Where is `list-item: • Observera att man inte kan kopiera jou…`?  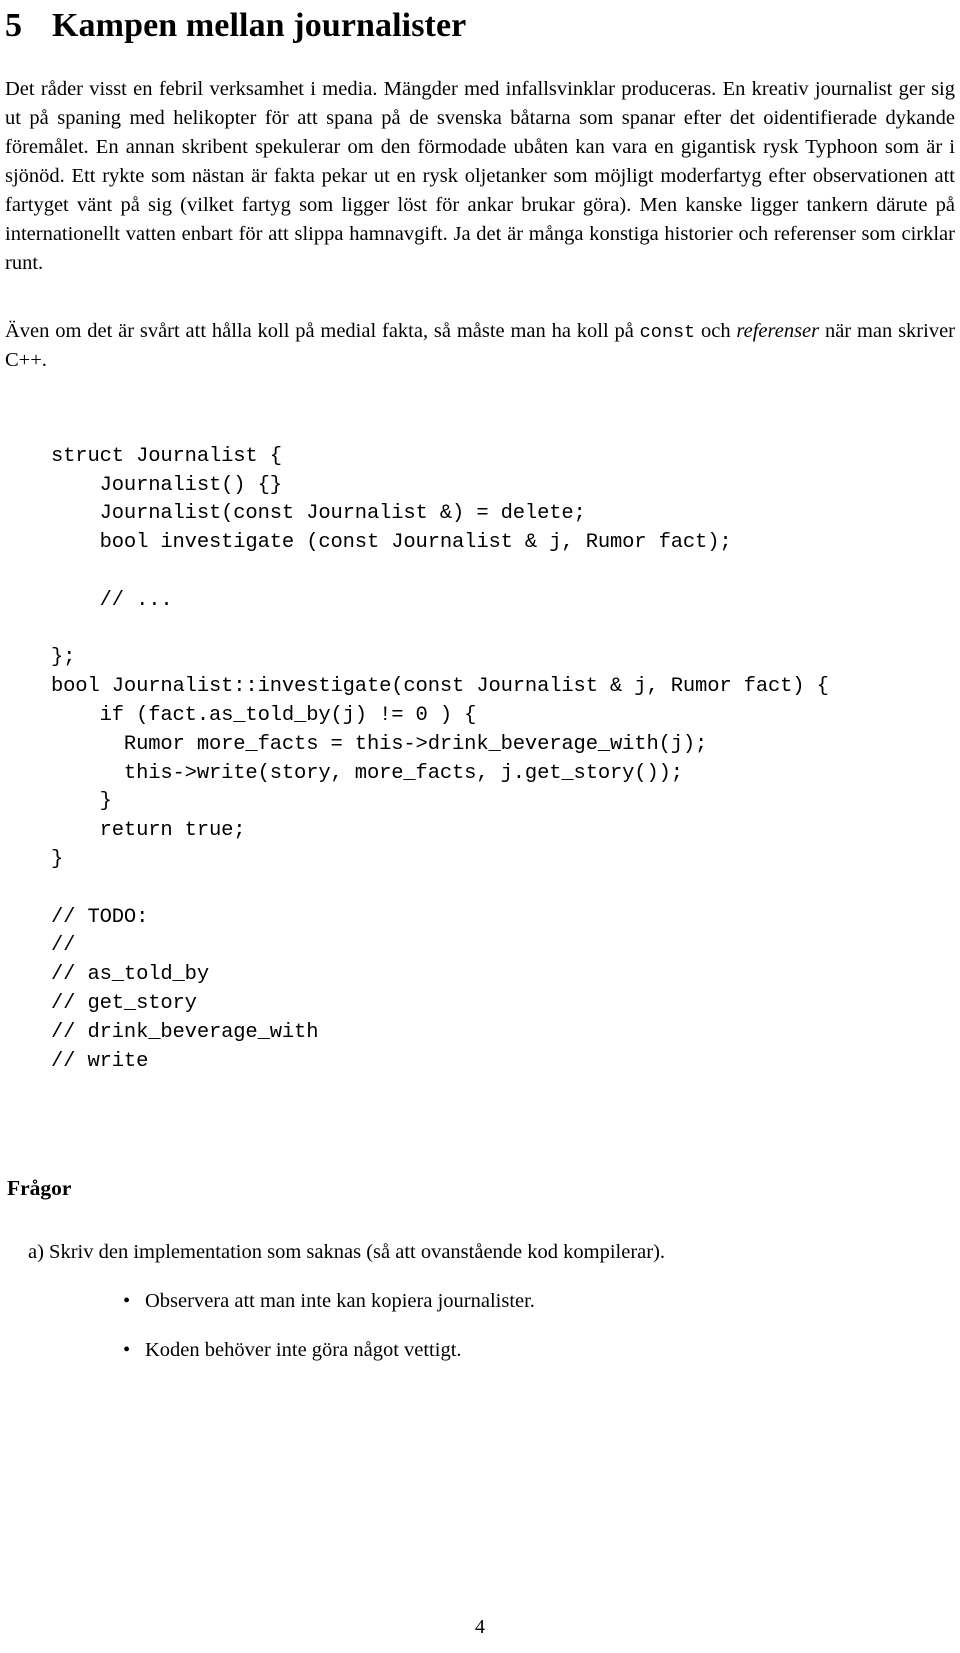
list-item: • Observera att man inte kan kopiera jou… is located at coordinates (480, 1291).